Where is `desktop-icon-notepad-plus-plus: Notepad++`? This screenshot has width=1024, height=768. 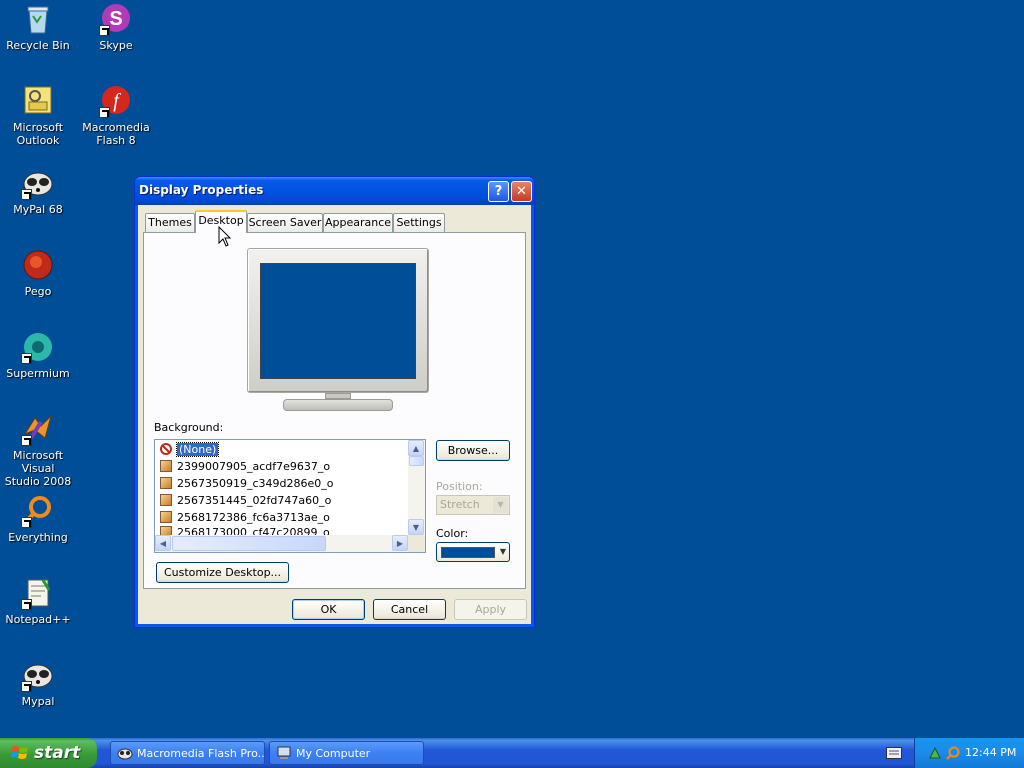
desktop-icon-notepad-plus-plus: Notepad++ is located at coordinates (39, 601).